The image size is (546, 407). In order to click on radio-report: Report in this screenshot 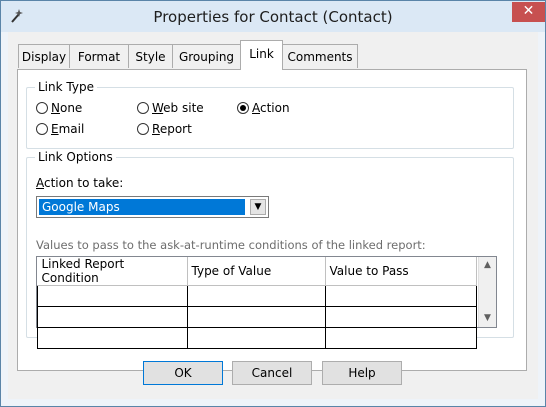, I will do `click(164, 129)`.